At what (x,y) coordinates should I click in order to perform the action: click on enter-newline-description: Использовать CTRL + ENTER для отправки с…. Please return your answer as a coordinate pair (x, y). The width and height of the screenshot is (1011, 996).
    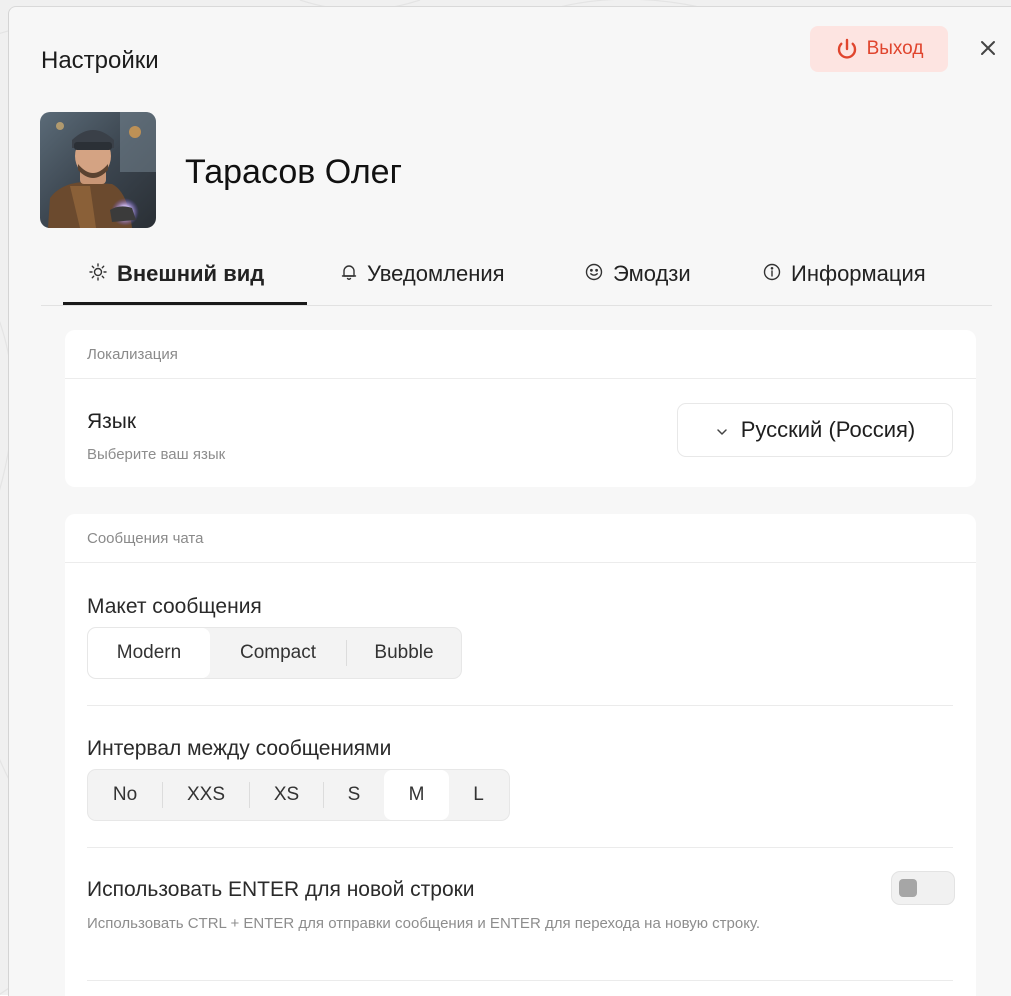
    Looking at the image, I should click on (424, 923).